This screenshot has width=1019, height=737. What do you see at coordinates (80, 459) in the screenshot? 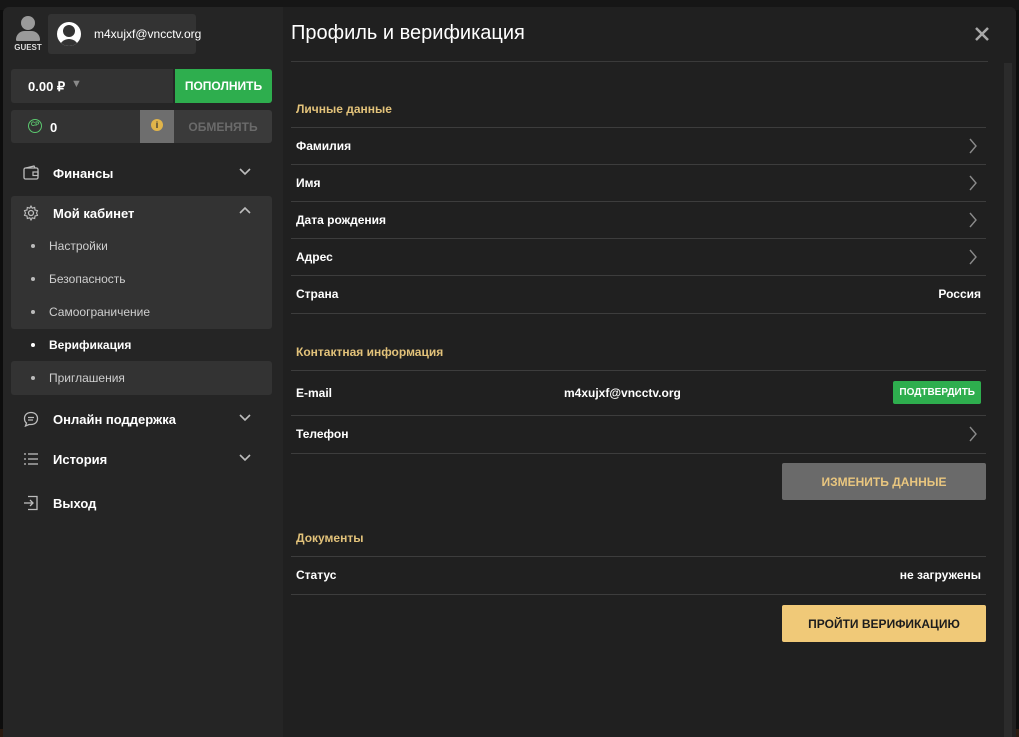
I see `nav-history-label: История` at bounding box center [80, 459].